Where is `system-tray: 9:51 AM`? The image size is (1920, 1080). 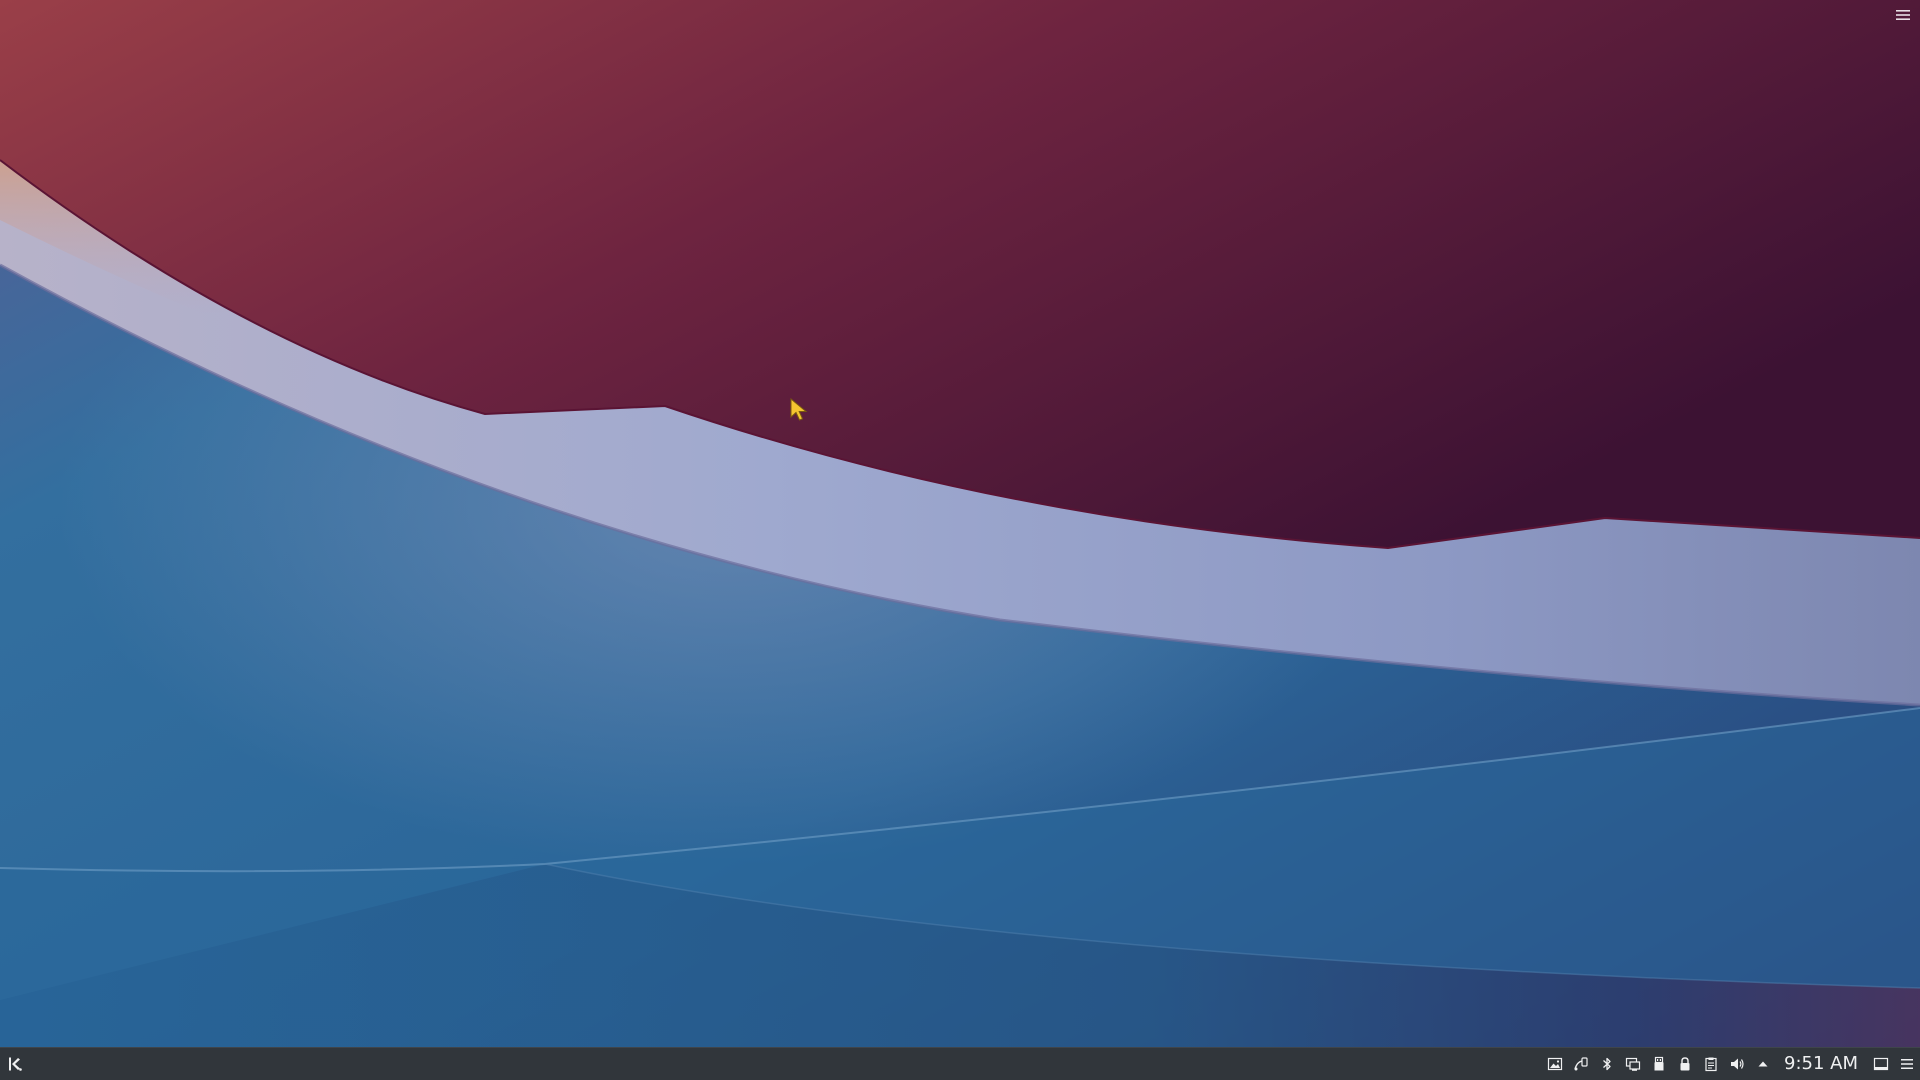
system-tray: 9:51 AM is located at coordinates (1731, 1064).